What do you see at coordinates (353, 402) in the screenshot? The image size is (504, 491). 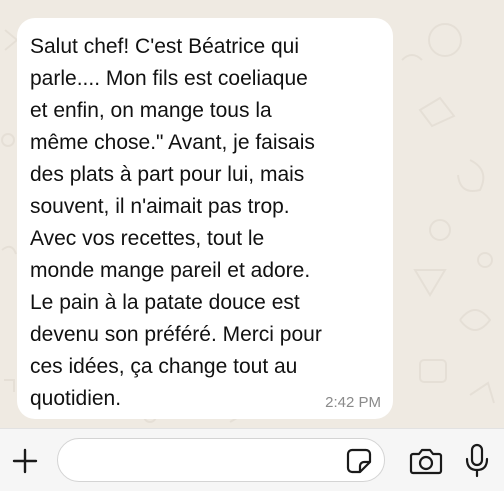 I see `message-timestamp: 2:42 PM` at bounding box center [353, 402].